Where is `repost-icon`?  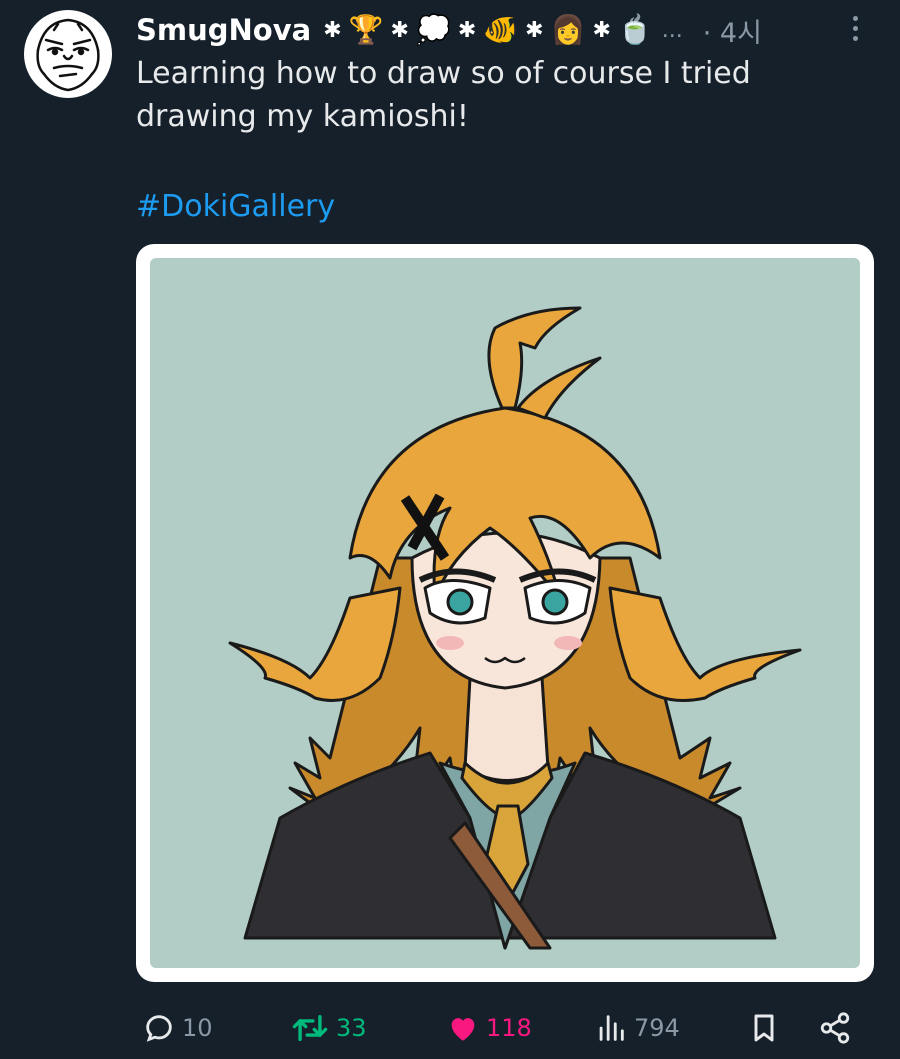
repost-icon is located at coordinates (310, 1028).